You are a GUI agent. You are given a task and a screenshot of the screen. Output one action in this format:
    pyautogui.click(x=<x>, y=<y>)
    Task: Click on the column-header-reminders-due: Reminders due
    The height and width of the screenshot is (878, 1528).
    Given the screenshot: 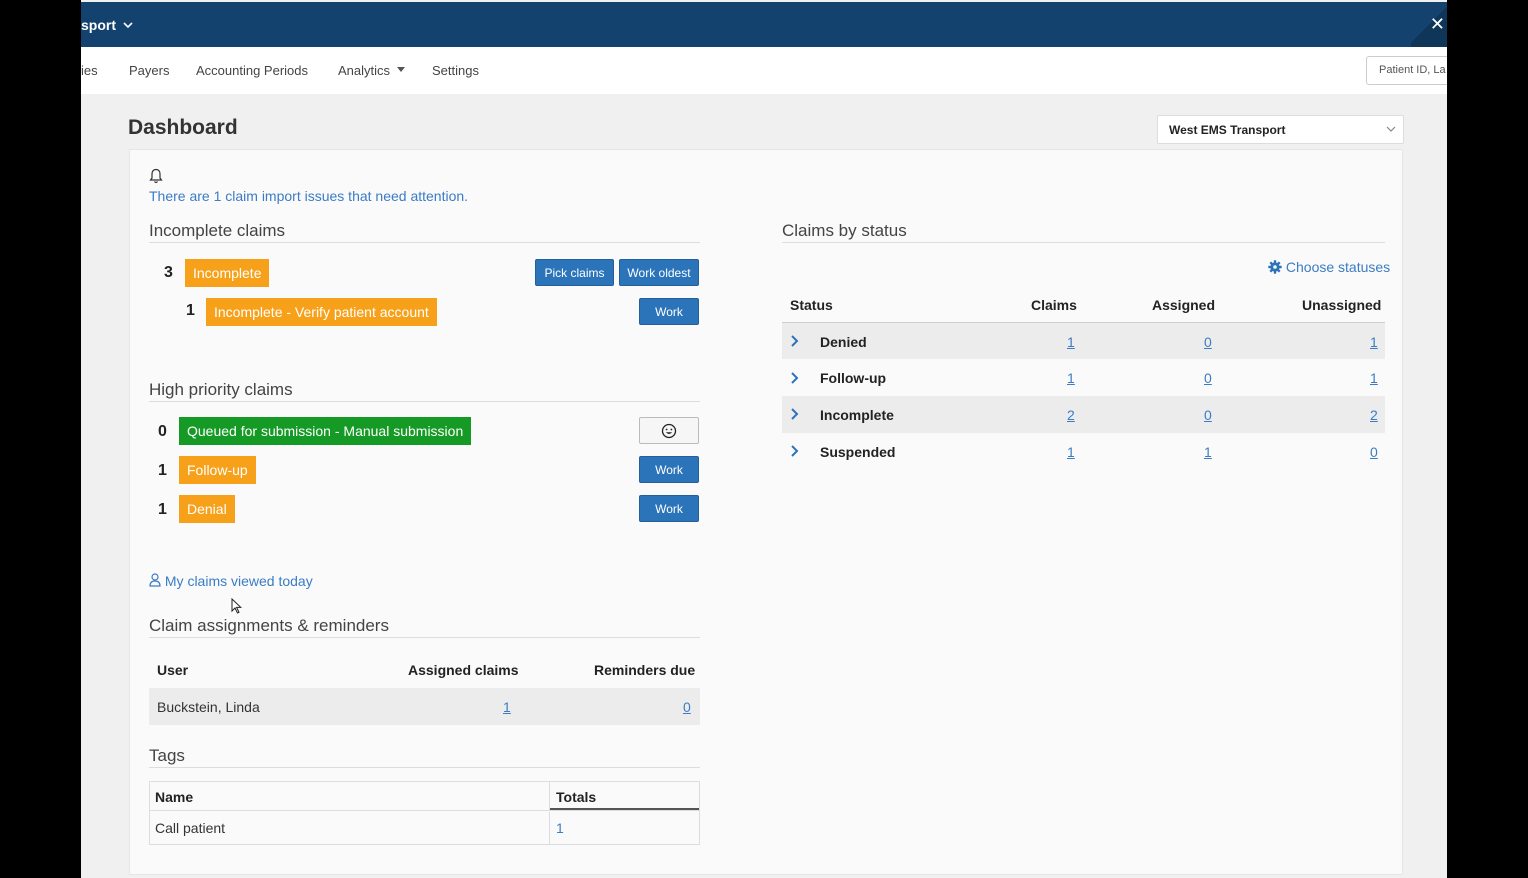 What is the action you would take?
    pyautogui.click(x=645, y=670)
    